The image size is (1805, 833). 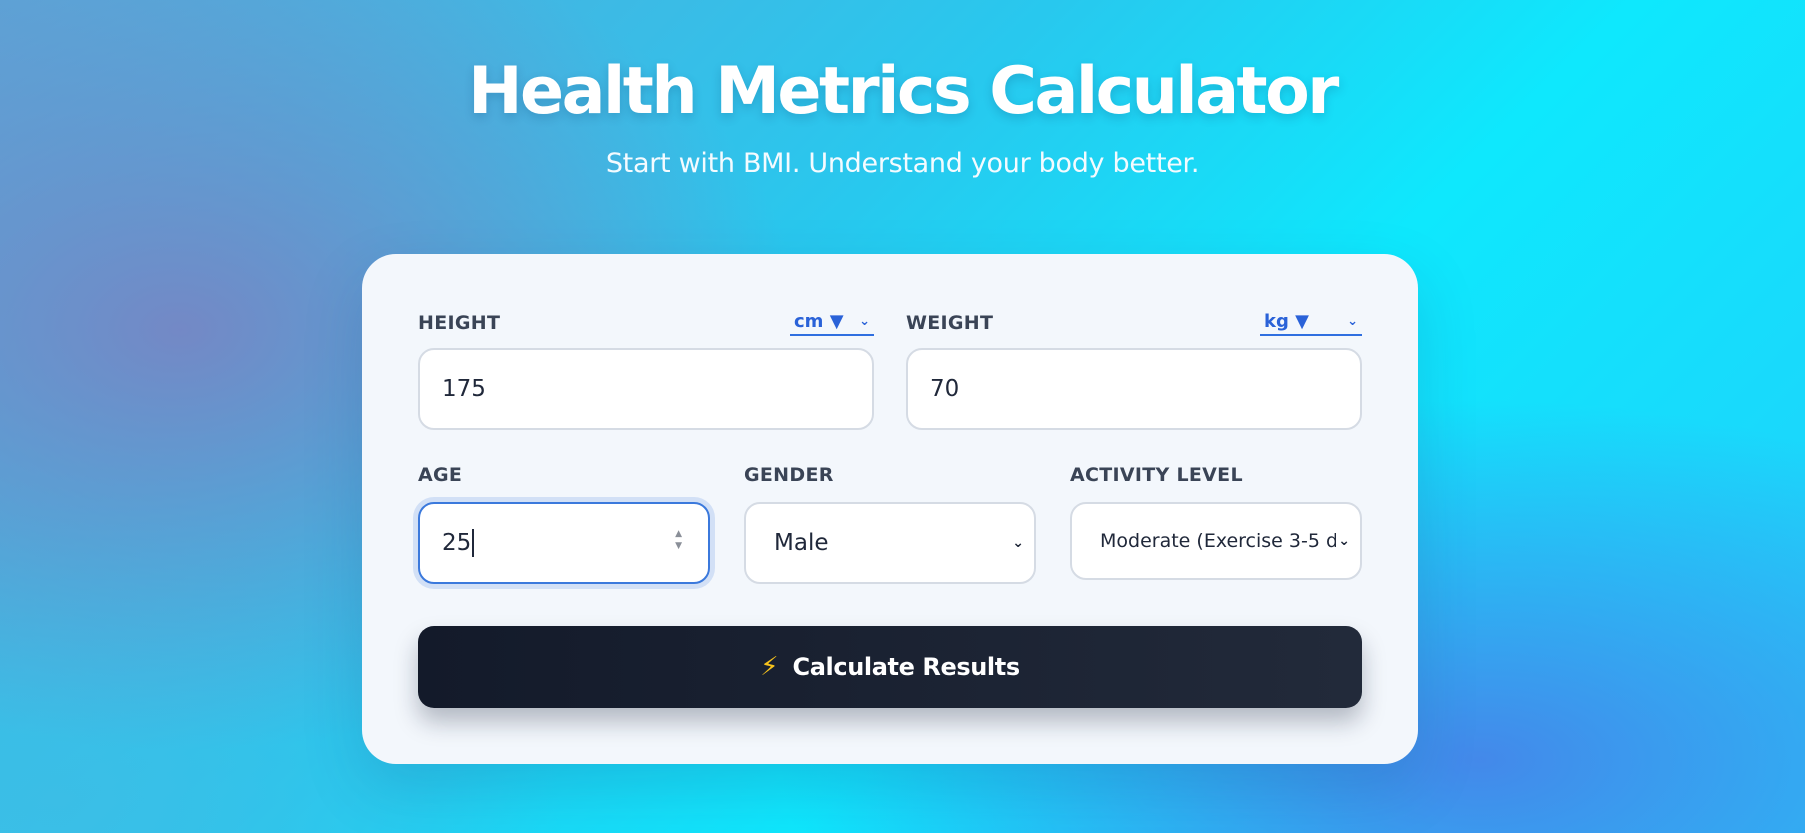 What do you see at coordinates (950, 323) in the screenshot?
I see `weight-label: WEIGHT` at bounding box center [950, 323].